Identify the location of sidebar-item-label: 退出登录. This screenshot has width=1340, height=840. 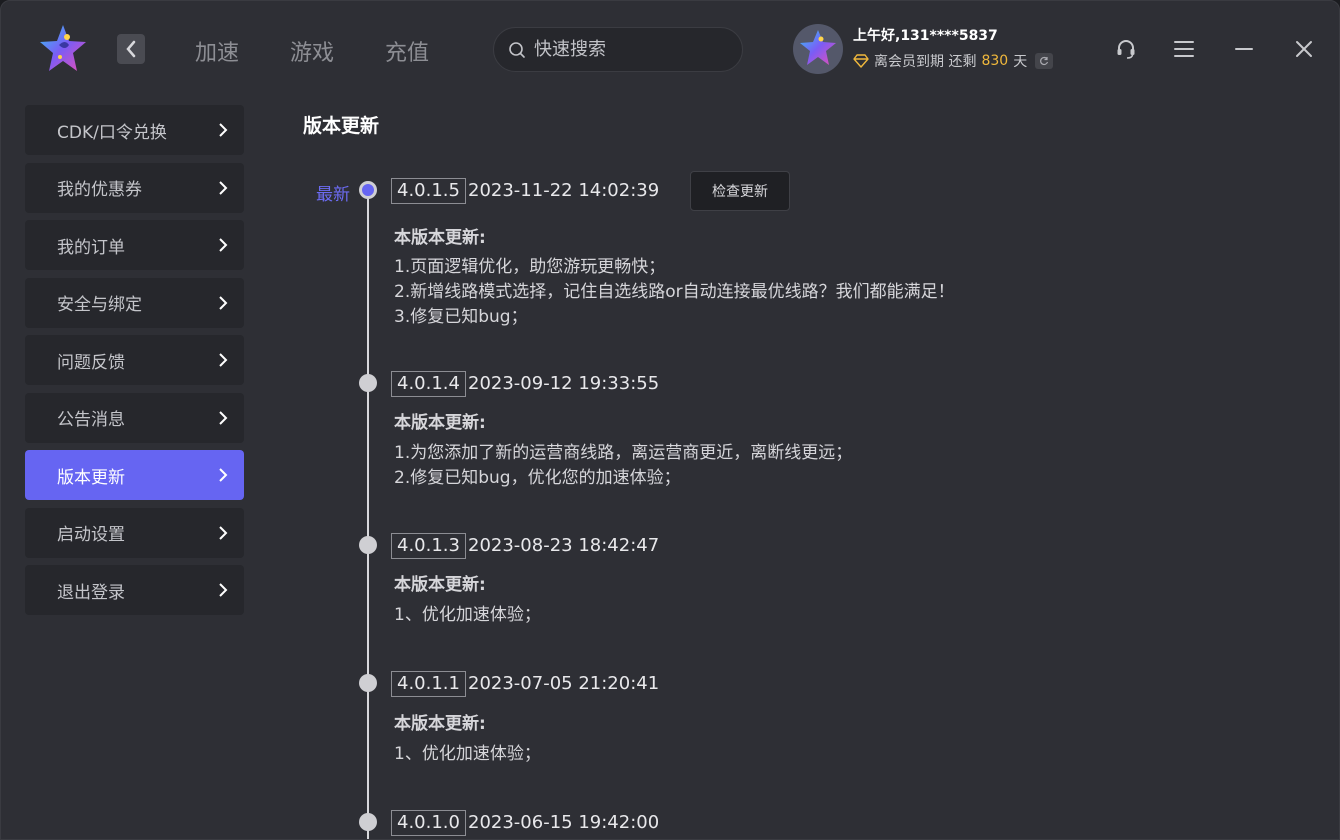
(91, 592).